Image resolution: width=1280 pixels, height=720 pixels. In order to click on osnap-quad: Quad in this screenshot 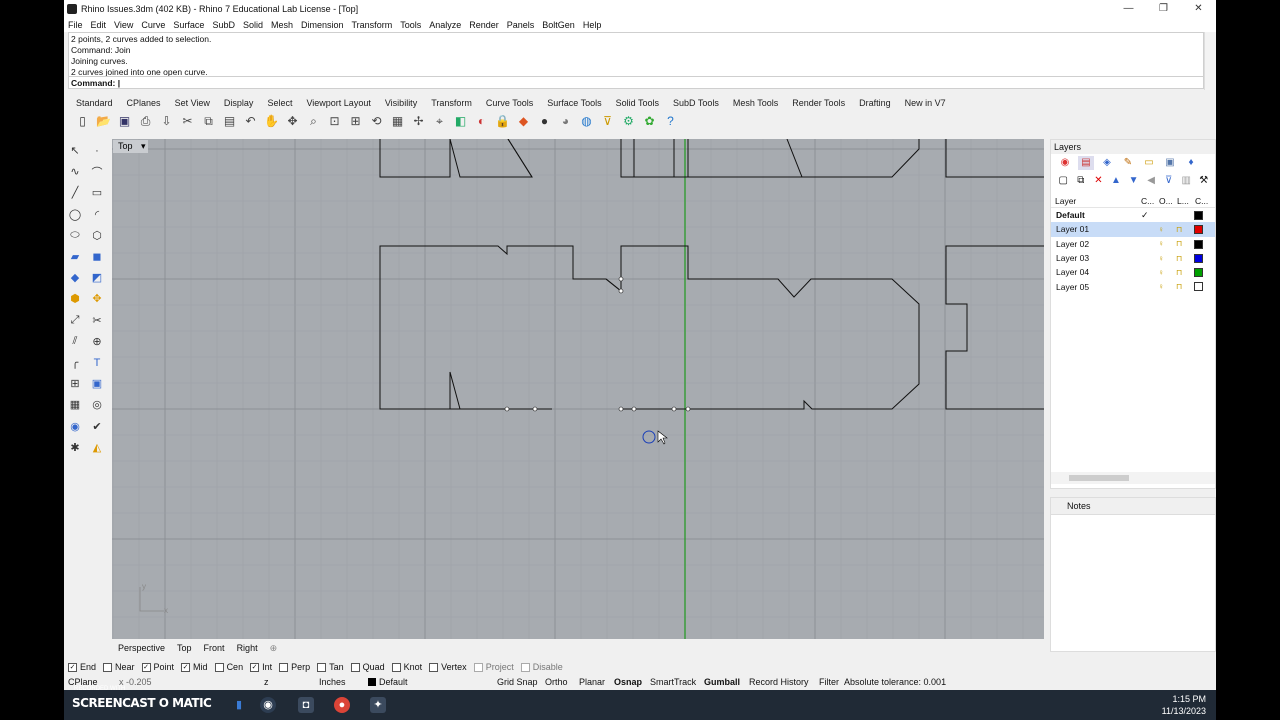, I will do `click(367, 667)`.